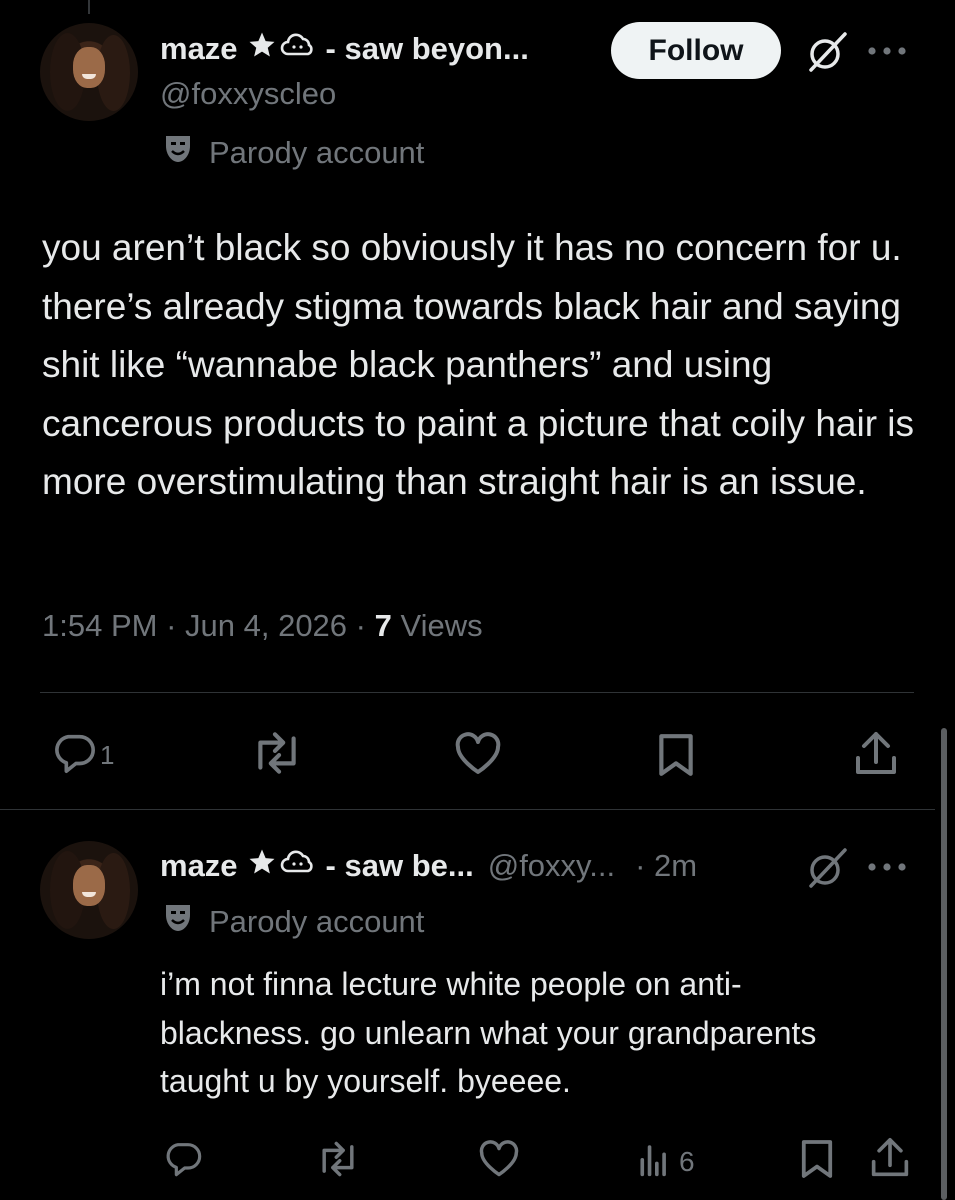 This screenshot has height=1200, width=955. What do you see at coordinates (687, 1161) in the screenshot?
I see `views-count: 6` at bounding box center [687, 1161].